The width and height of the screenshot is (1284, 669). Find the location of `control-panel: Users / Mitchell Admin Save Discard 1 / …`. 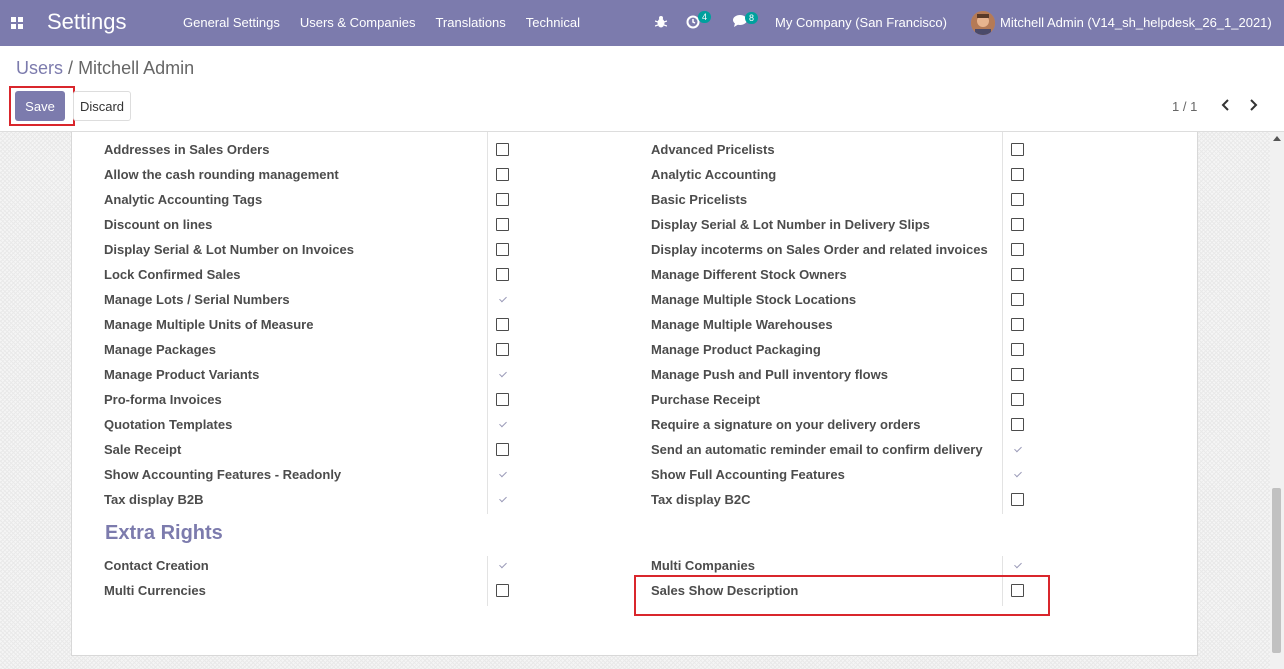

control-panel: Users / Mitchell Admin Save Discard 1 / … is located at coordinates (642, 89).